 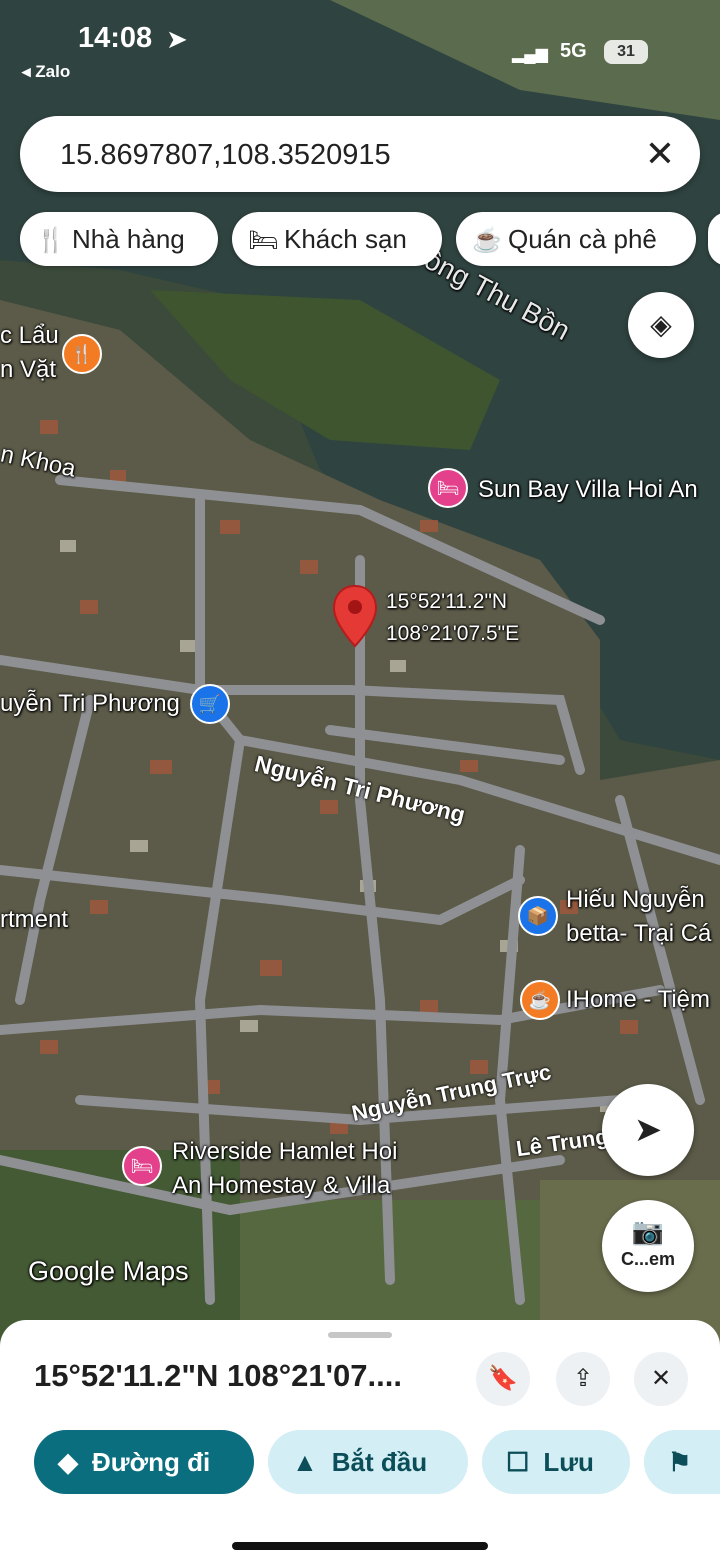 I want to click on back-to-app-link: ◂ Zalo, so click(x=46, y=72).